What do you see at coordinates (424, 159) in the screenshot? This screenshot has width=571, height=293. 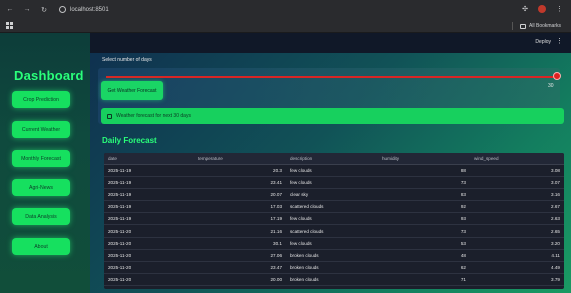 I see `column-header-humidity: humidity` at bounding box center [424, 159].